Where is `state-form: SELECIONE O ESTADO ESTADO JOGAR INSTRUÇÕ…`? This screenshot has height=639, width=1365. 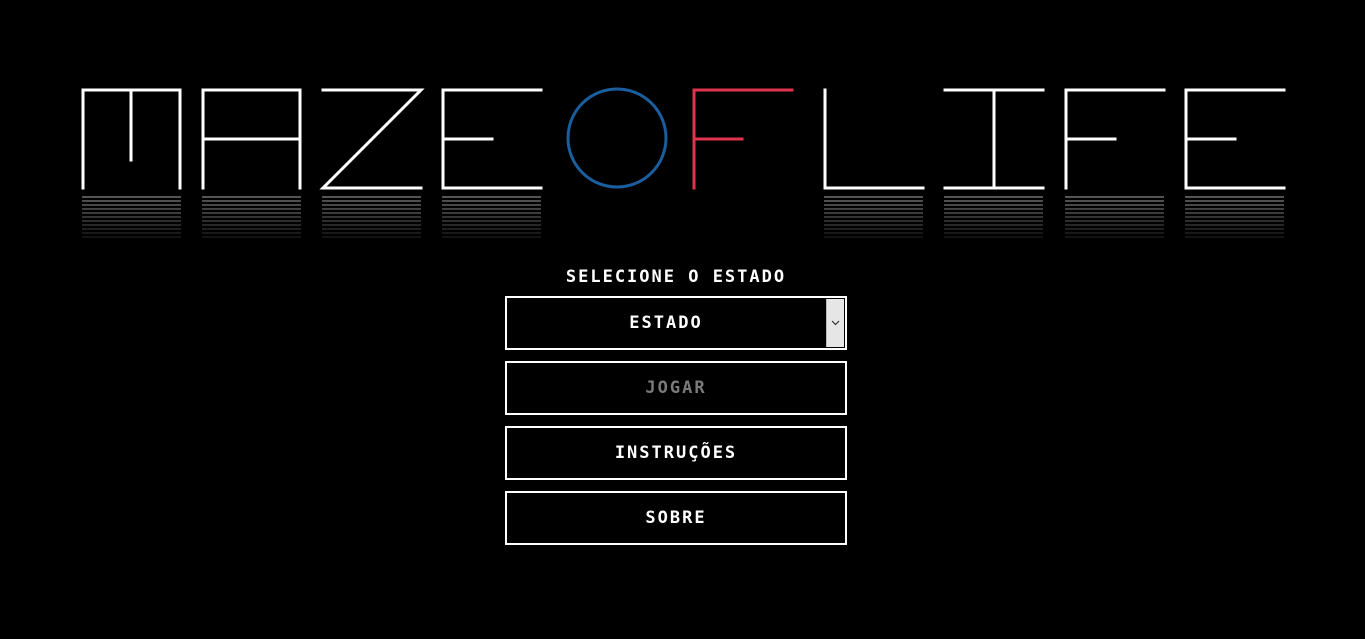 state-form: SELECIONE O ESTADO ESTADO JOGAR INSTRUÇÕ… is located at coordinates (676, 409).